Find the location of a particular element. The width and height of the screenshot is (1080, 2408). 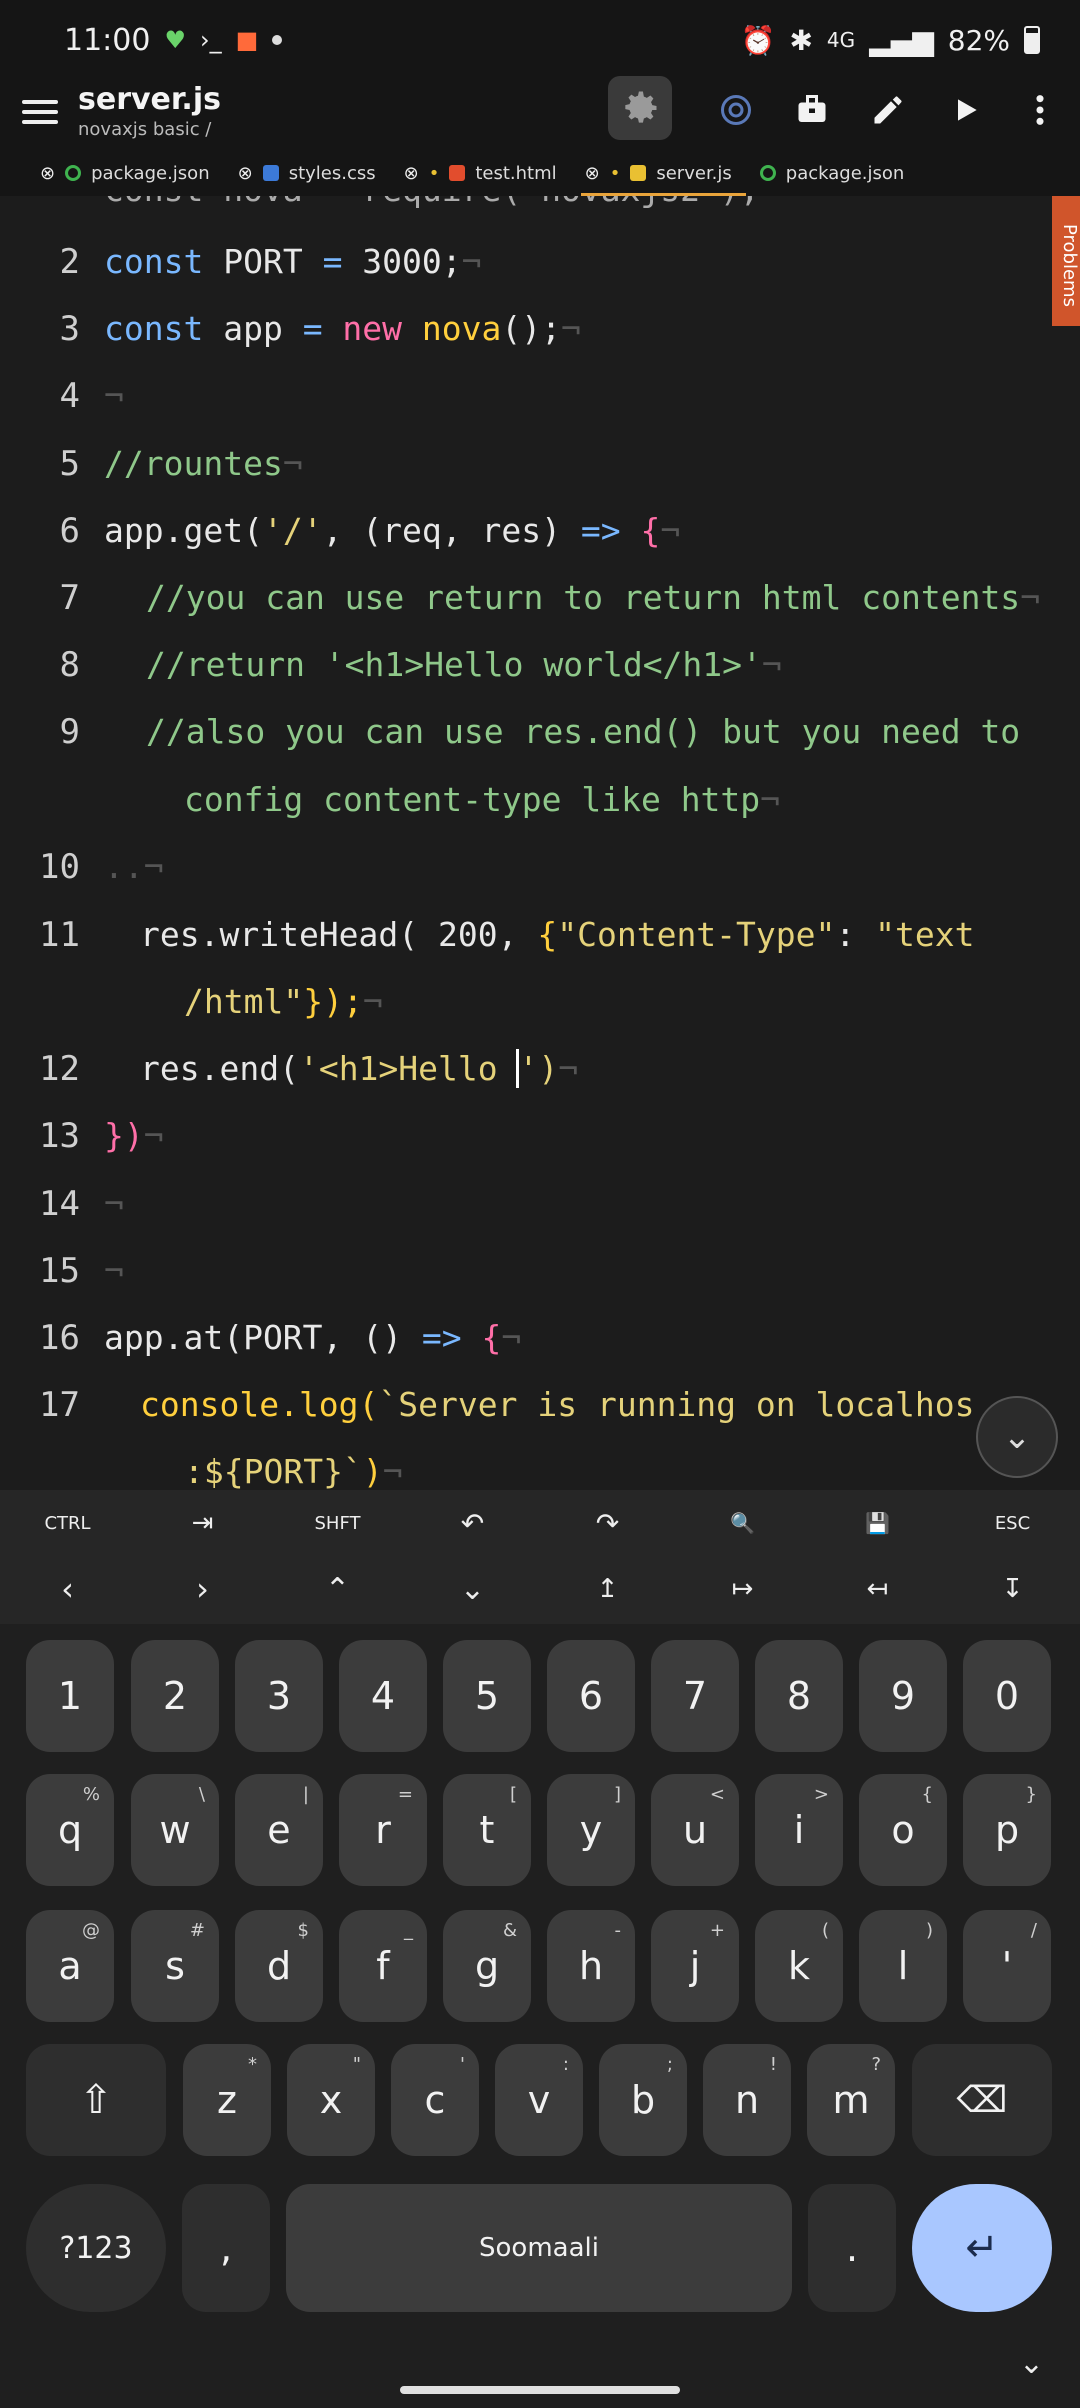

key-z: z * is located at coordinates (227, 2100).